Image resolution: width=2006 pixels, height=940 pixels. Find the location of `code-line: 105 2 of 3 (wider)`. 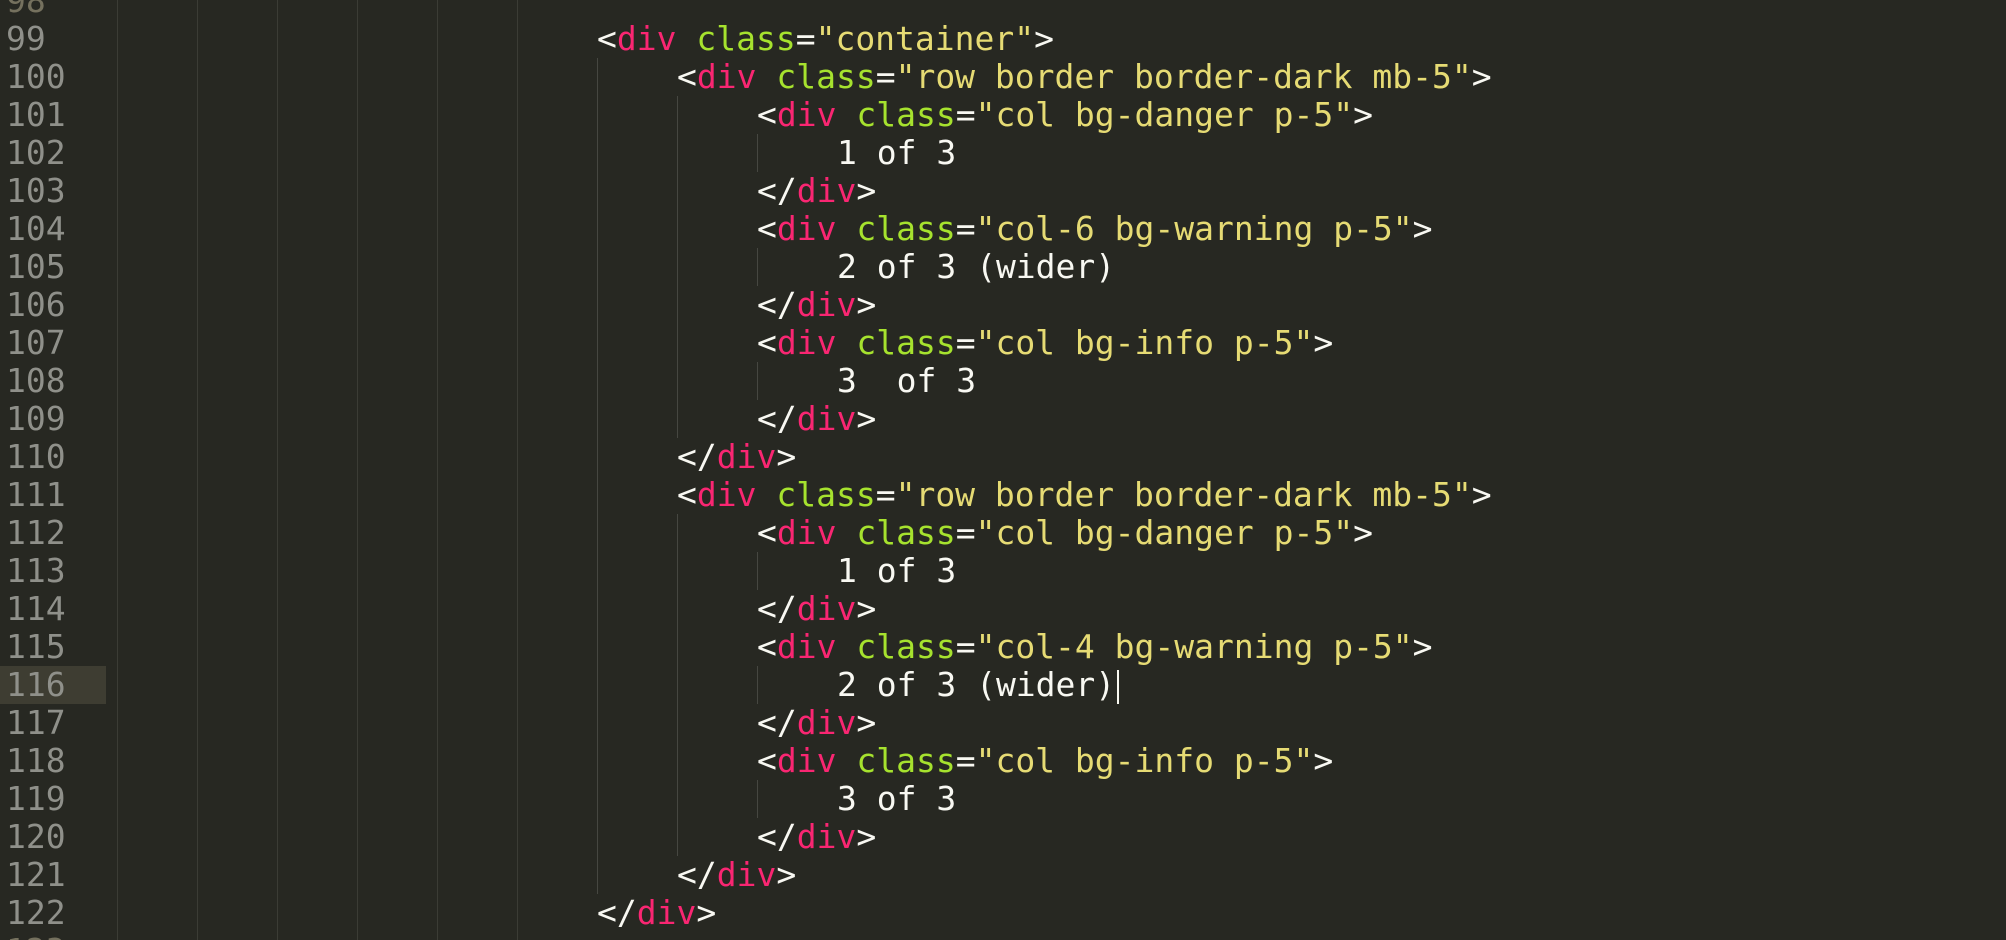

code-line: 105 2 of 3 (wider) is located at coordinates (1003, 267).